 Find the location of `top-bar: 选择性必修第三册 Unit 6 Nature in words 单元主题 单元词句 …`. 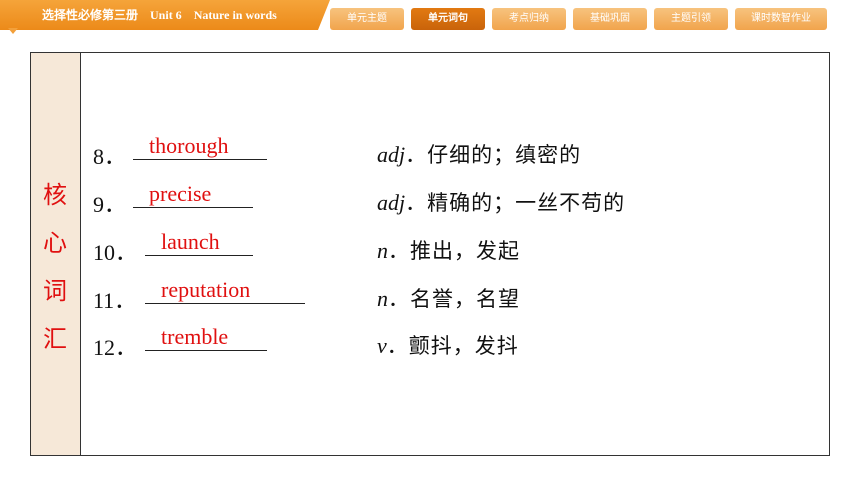

top-bar: 选择性必修第三册 Unit 6 Nature in words 单元主题 单元词句 … is located at coordinates (430, 17).